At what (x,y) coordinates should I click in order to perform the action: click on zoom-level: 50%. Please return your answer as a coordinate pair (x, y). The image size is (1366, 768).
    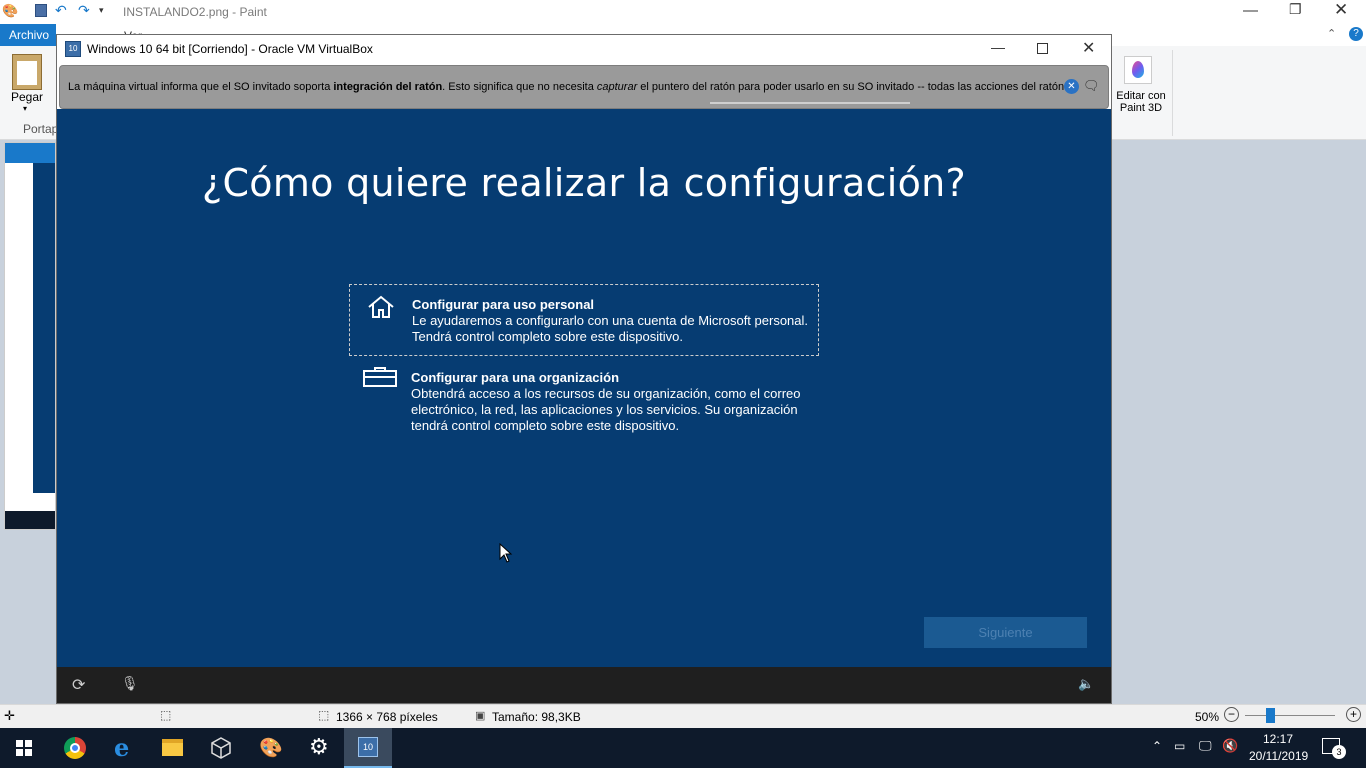
    Looking at the image, I should click on (1207, 717).